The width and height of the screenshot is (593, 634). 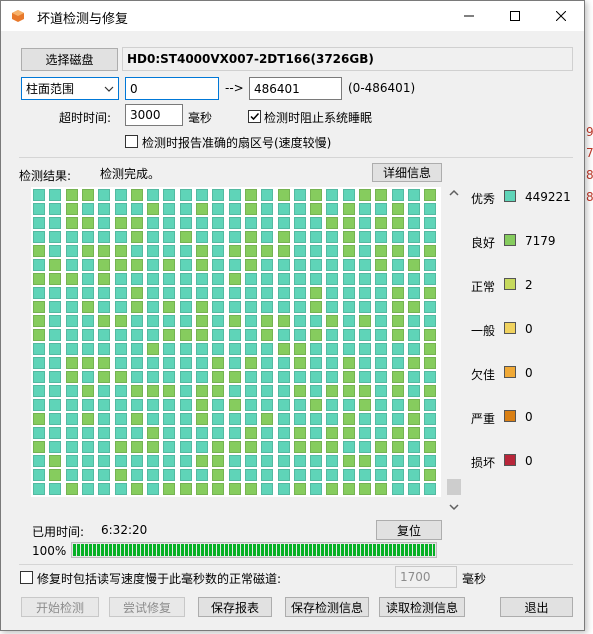 I want to click on start-detect-button: 开始检测, so click(x=60, y=607).